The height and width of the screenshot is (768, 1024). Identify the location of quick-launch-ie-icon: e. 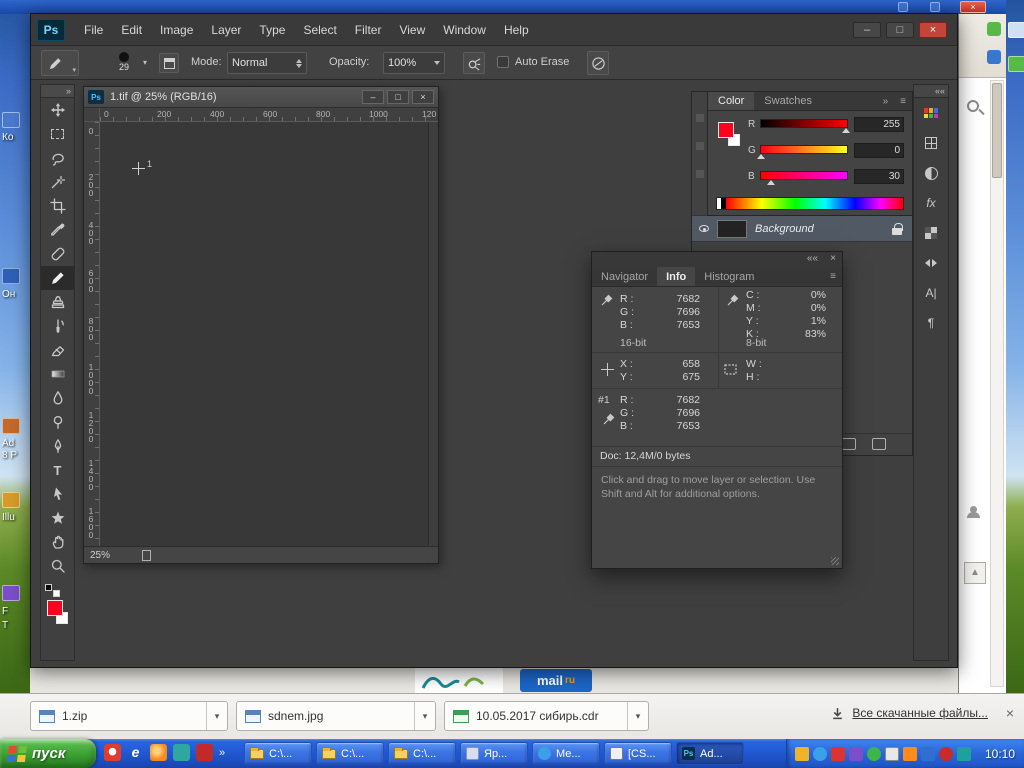
(135, 752).